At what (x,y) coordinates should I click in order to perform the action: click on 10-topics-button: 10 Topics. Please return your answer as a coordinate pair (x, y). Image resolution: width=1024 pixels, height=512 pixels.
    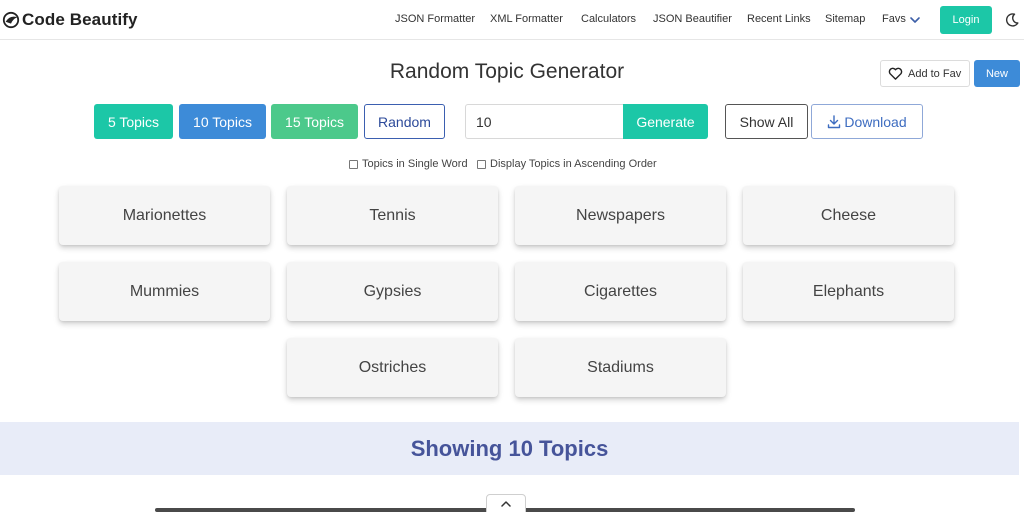
    Looking at the image, I should click on (222, 121).